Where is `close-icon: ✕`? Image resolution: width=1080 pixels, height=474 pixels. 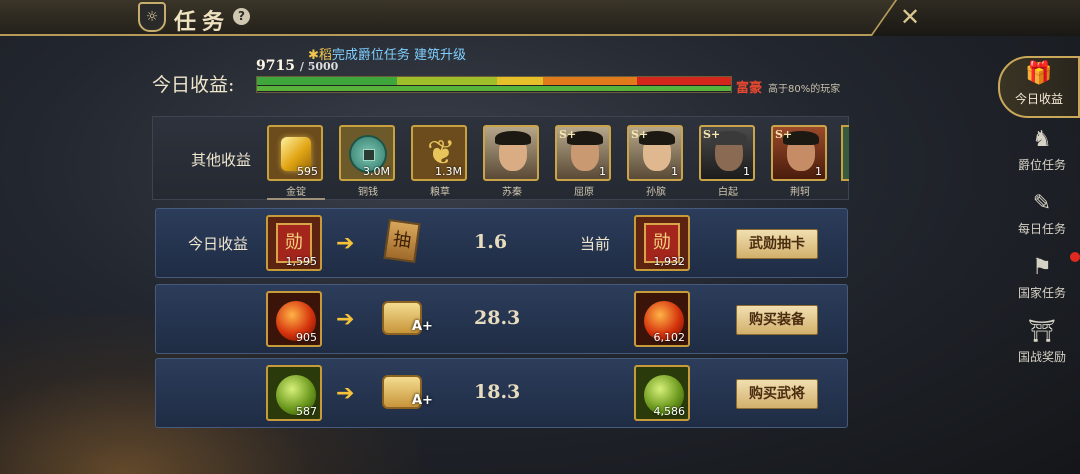 close-icon: ✕ is located at coordinates (910, 17).